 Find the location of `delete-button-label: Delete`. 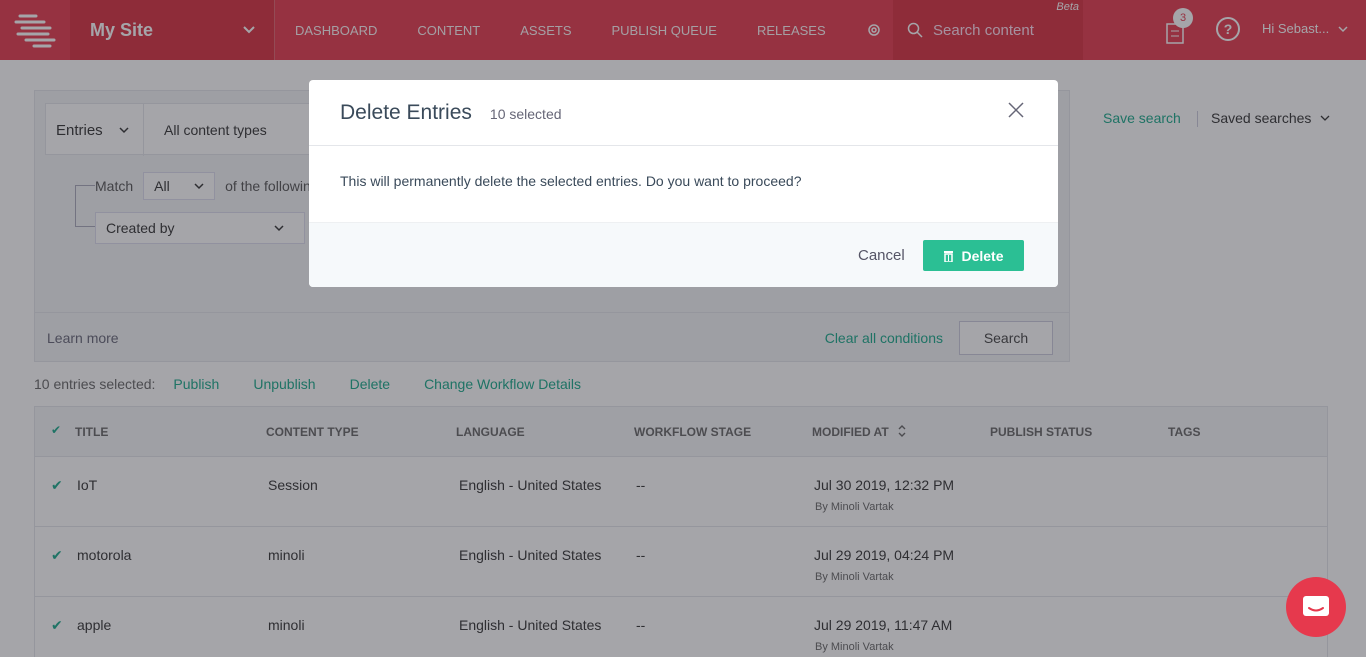

delete-button-label: Delete is located at coordinates (982, 255).